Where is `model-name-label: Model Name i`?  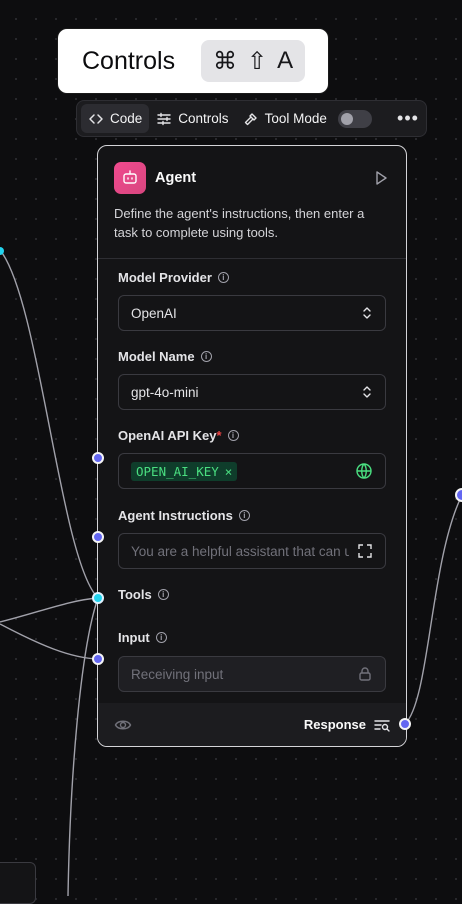
model-name-label: Model Name i is located at coordinates (165, 356).